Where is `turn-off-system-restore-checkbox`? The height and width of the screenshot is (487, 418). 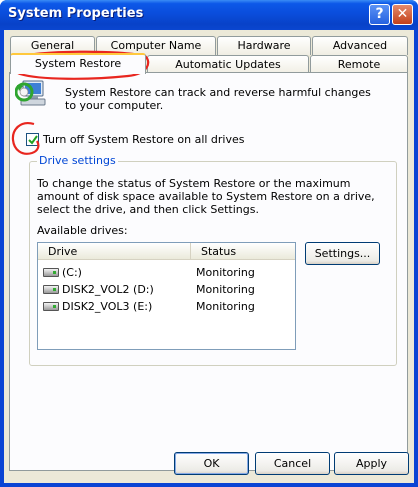 turn-off-system-restore-checkbox is located at coordinates (32, 139).